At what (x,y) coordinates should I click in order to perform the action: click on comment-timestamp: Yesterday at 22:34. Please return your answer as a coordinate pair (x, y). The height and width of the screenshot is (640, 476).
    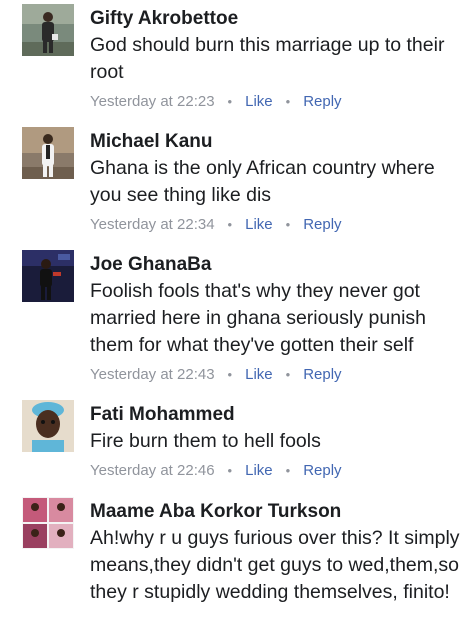
    Looking at the image, I should click on (152, 224).